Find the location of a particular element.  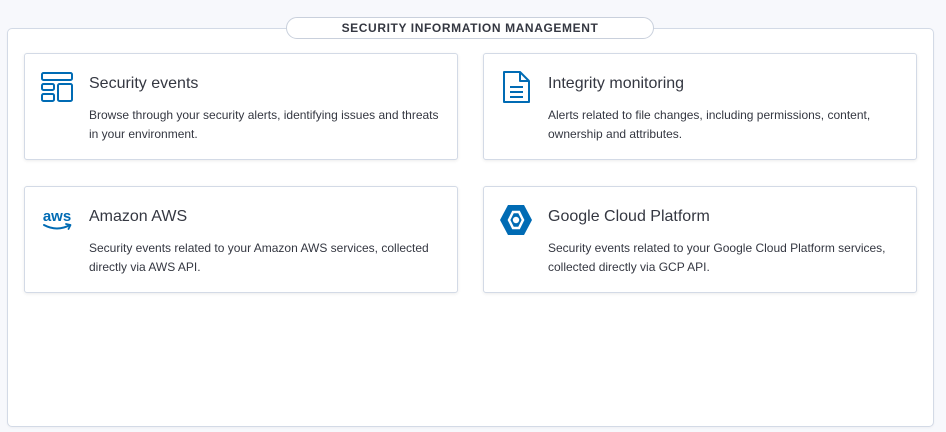

aws-logo-icon: aws is located at coordinates (57, 220).